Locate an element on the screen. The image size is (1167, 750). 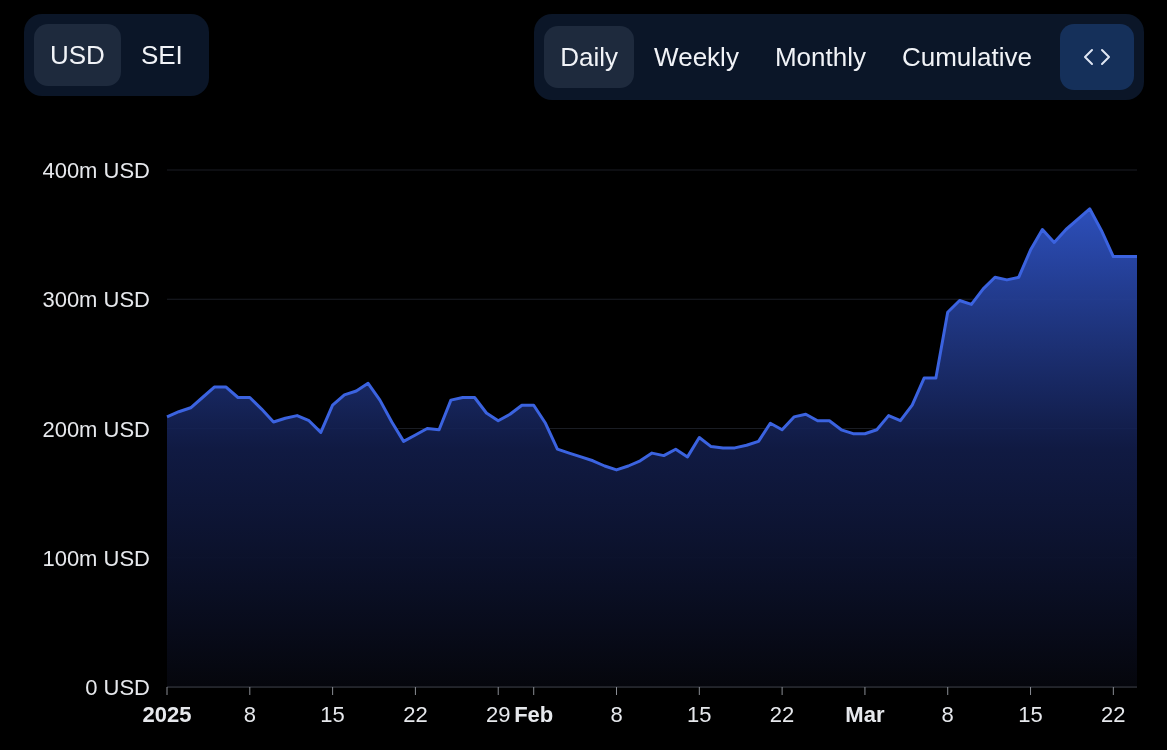
toggle-option: SEI is located at coordinates (161, 55).